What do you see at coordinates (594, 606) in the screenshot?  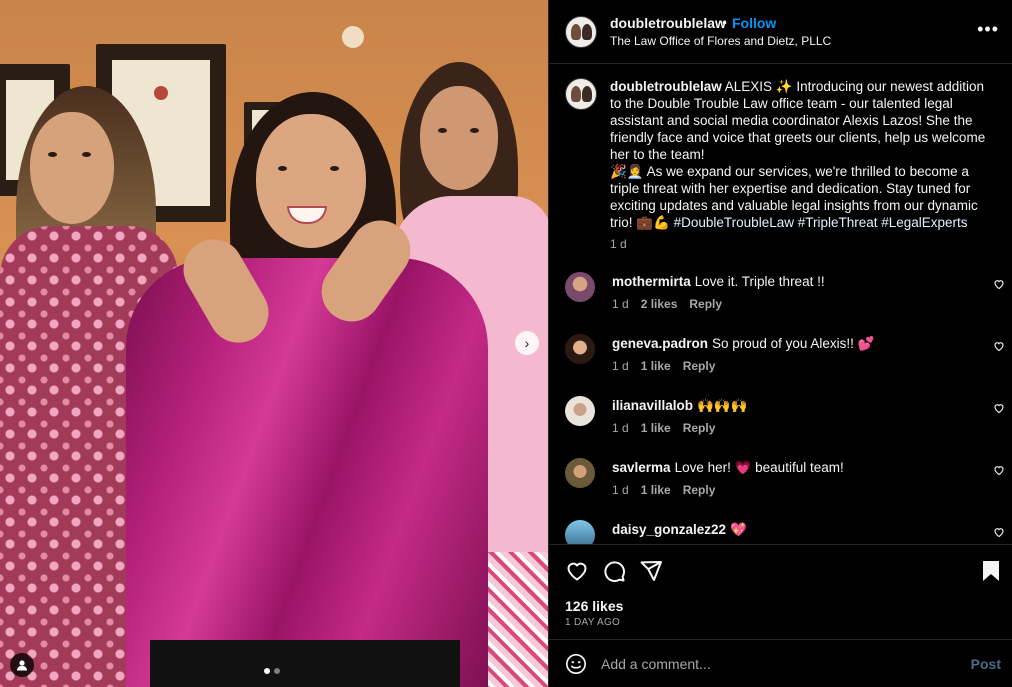 I see `like-count: 126 likes` at bounding box center [594, 606].